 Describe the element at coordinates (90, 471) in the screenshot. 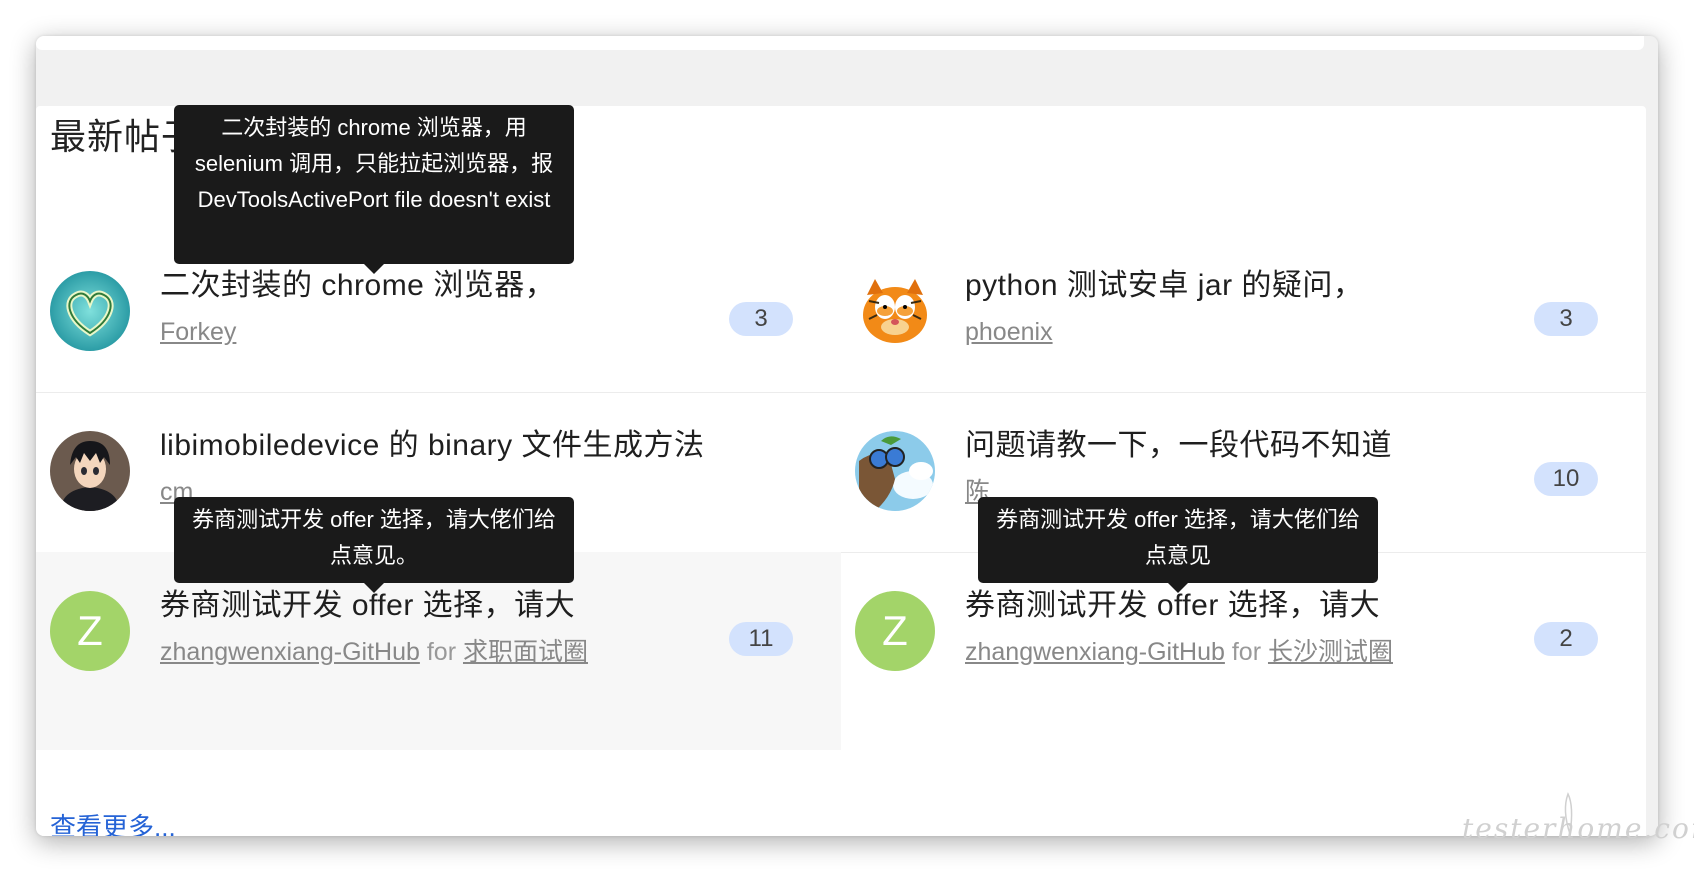

I see `anime-boy-avatar` at that location.